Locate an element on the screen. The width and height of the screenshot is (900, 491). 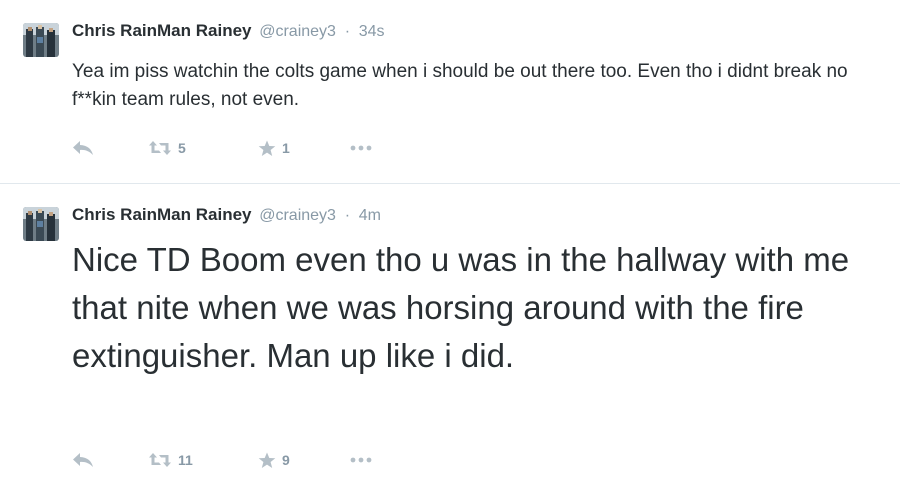
tweet-header: Chris RainMan Rainey @crainey3 · 34s is located at coordinates (228, 31).